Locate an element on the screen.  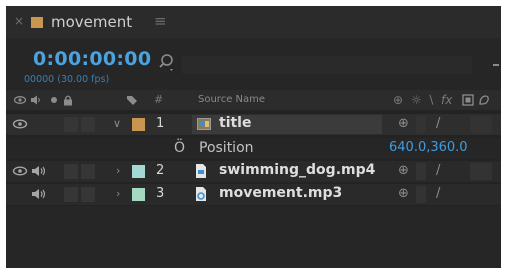
close-tab-icon: × is located at coordinates (19, 21).